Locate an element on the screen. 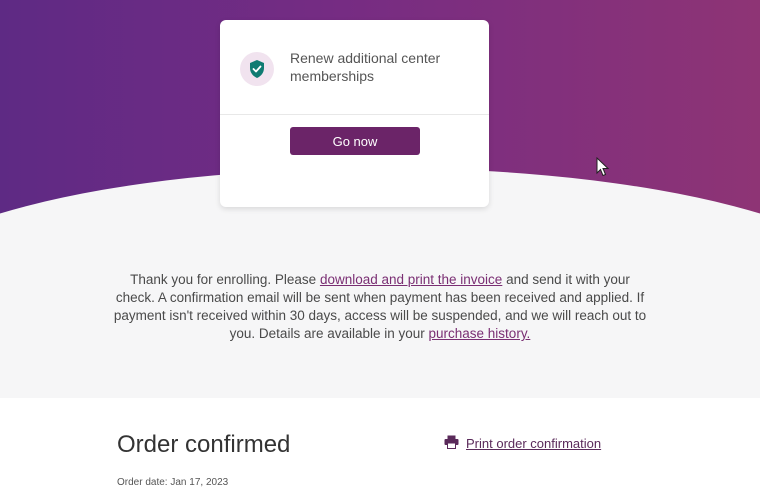  order-date: Order date: Jan 17, 2023 is located at coordinates (173, 482).